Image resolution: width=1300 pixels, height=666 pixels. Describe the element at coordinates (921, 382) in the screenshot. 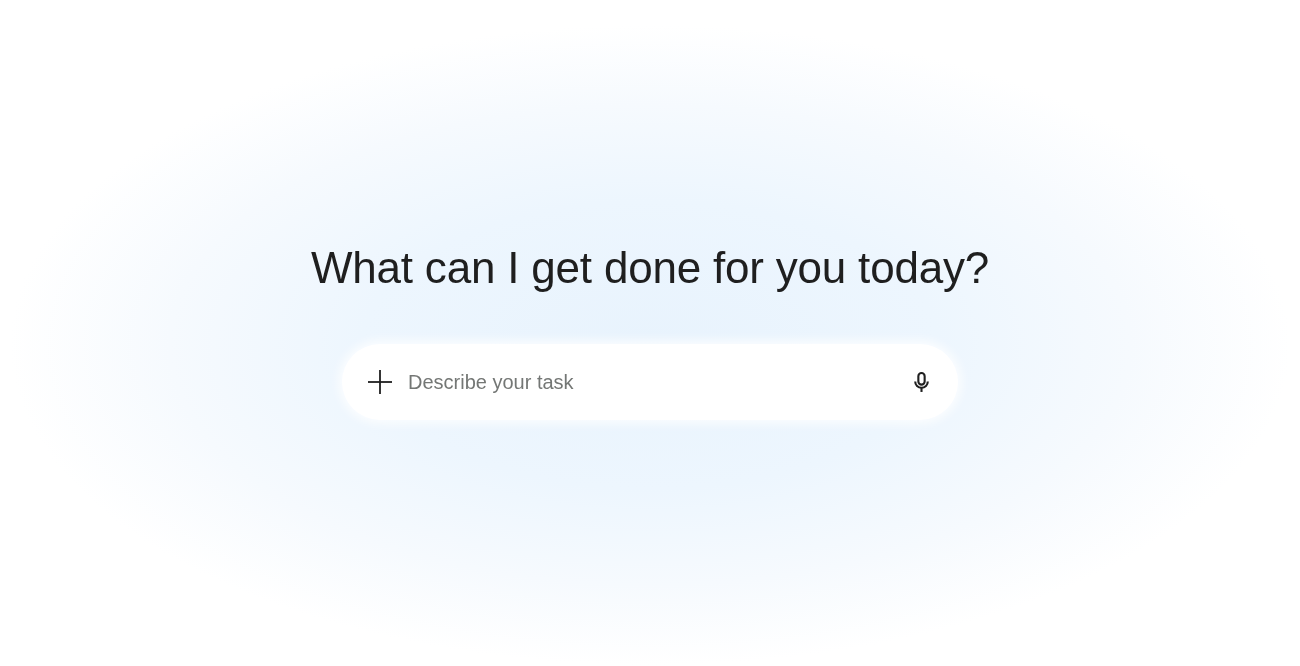

I see `microphone-icon` at that location.